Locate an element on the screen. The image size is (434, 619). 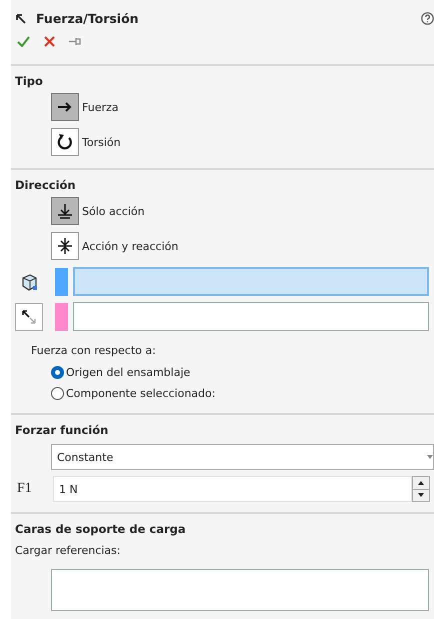
reaction-toggle-button is located at coordinates (65, 246).